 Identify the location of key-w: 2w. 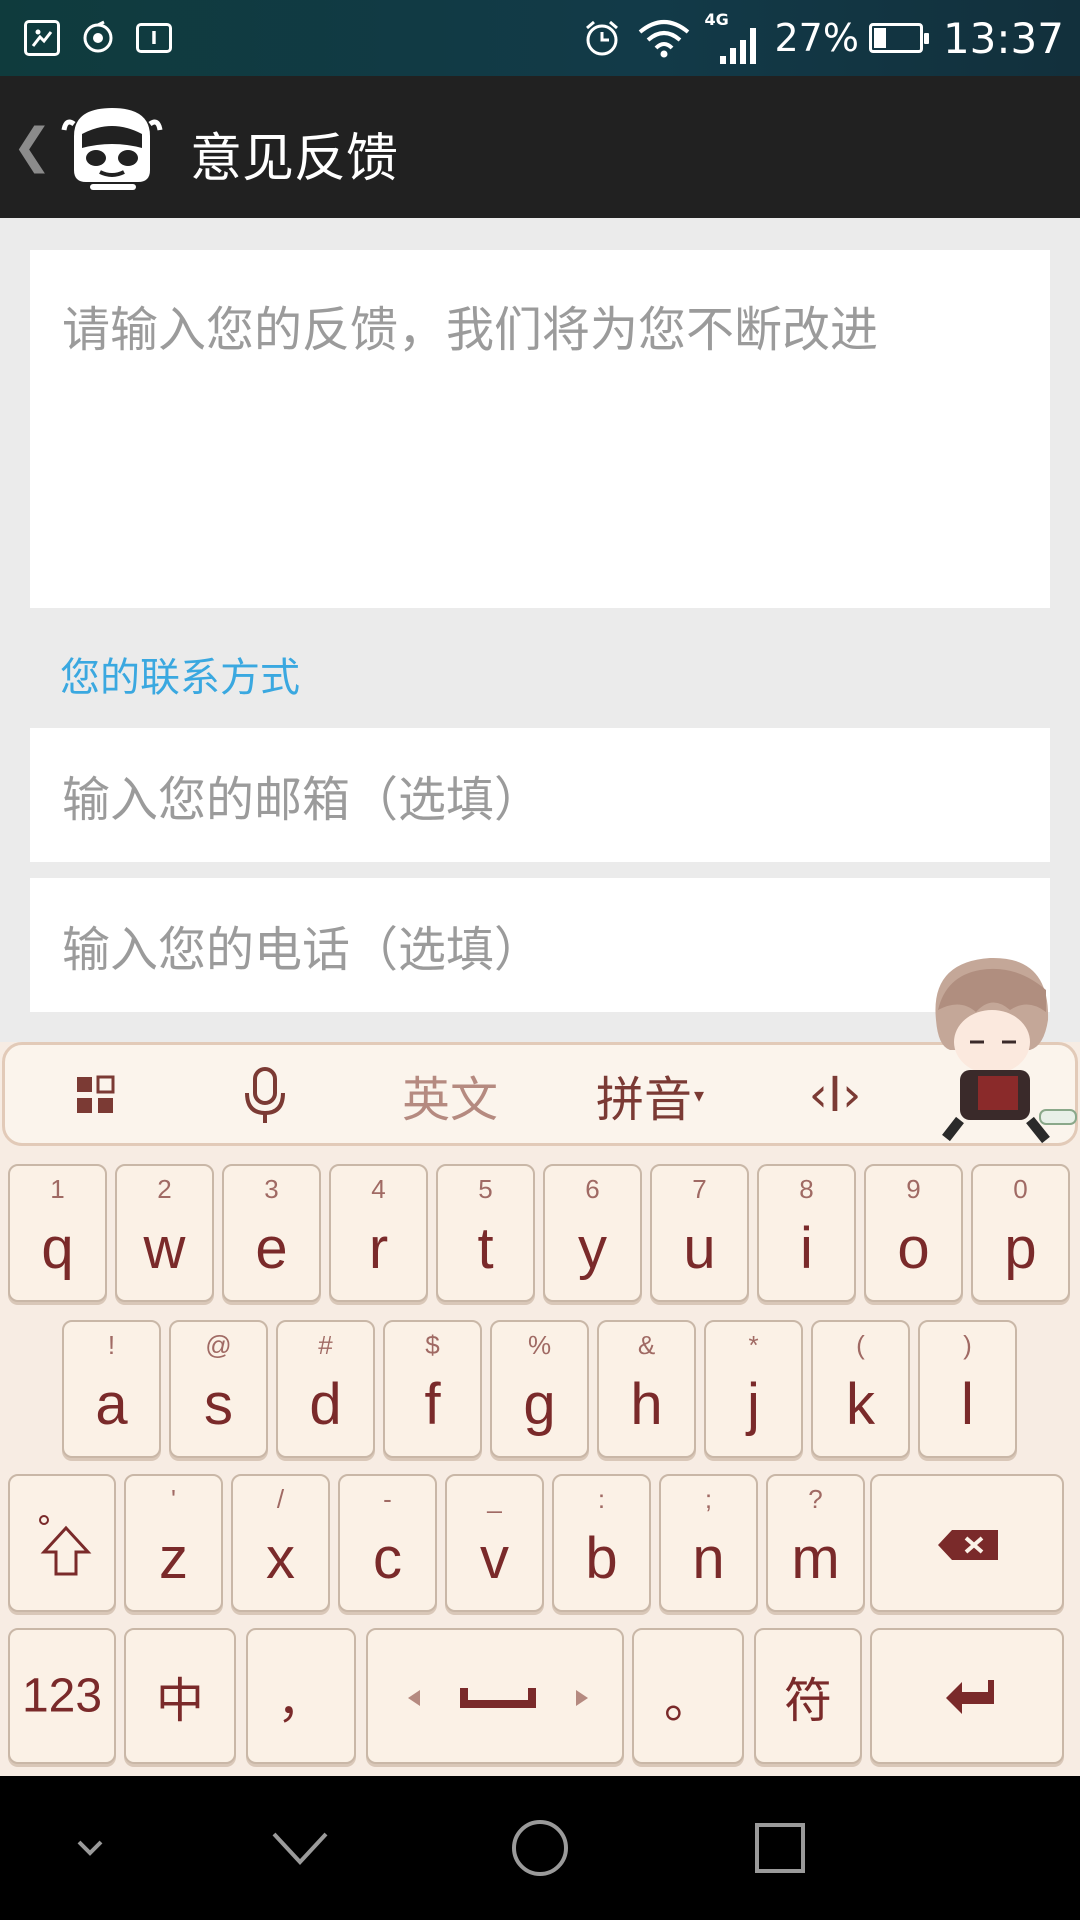
(164, 1233).